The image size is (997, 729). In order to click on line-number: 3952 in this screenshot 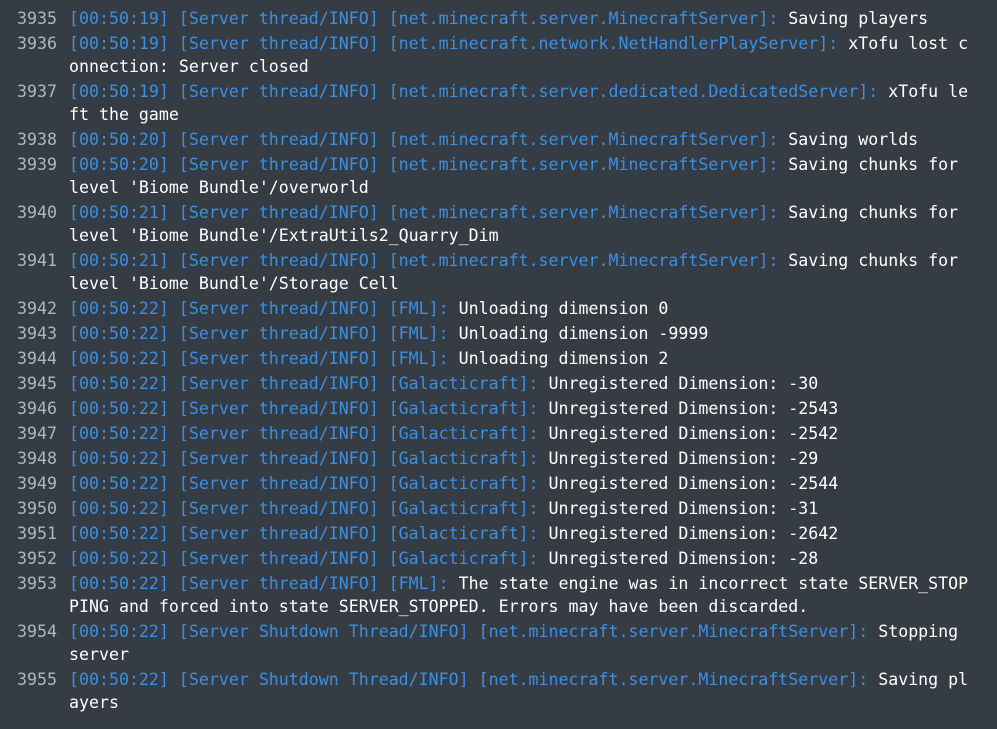, I will do `click(37, 558)`.